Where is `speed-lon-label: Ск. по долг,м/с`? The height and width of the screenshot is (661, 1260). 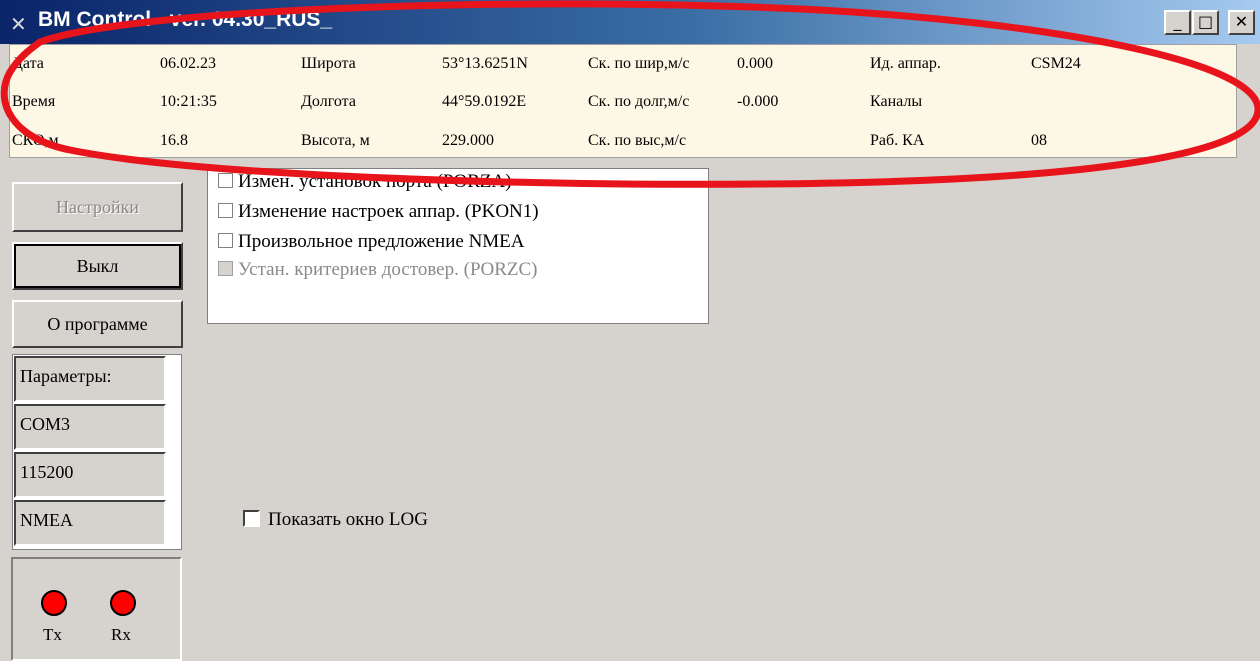 speed-lon-label: Ск. по долг,м/с is located at coordinates (639, 101).